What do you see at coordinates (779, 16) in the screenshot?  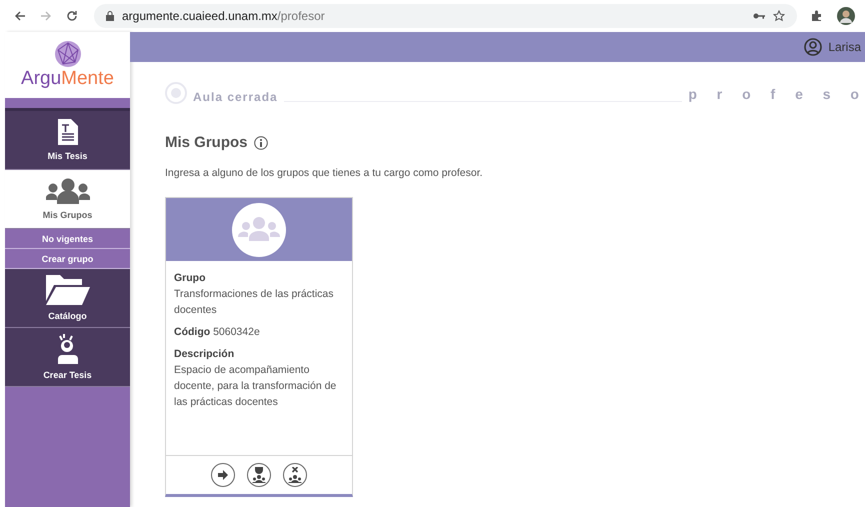 I see `star-icon` at bounding box center [779, 16].